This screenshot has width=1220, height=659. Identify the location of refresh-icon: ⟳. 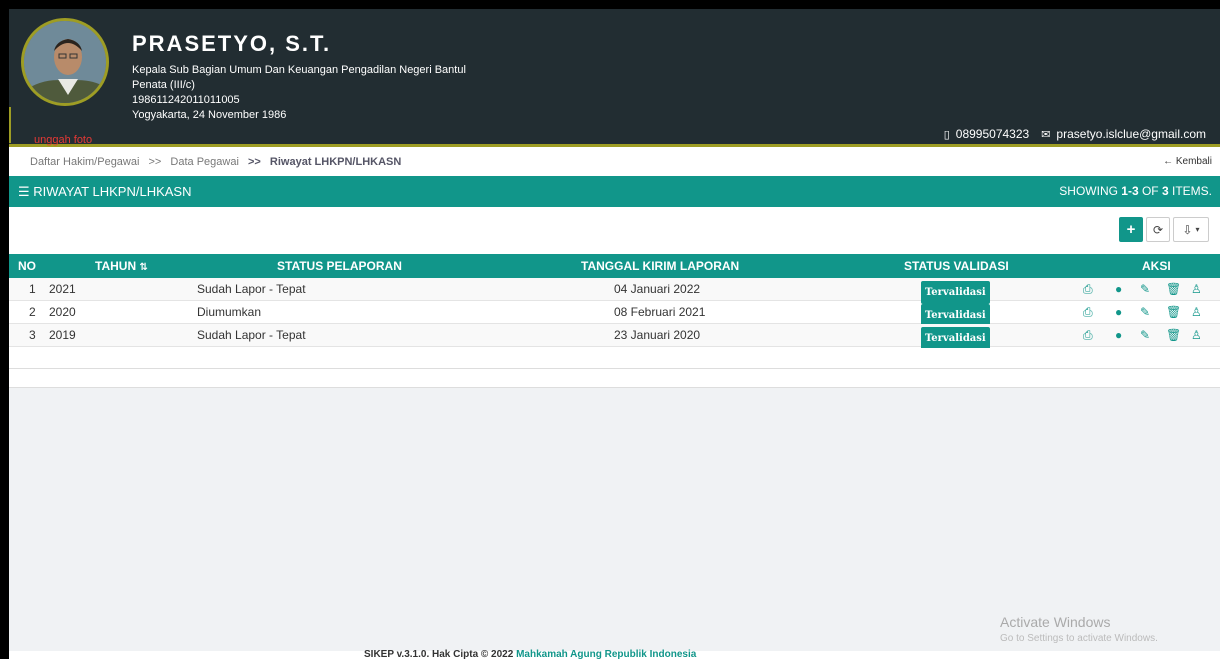
(1158, 229).